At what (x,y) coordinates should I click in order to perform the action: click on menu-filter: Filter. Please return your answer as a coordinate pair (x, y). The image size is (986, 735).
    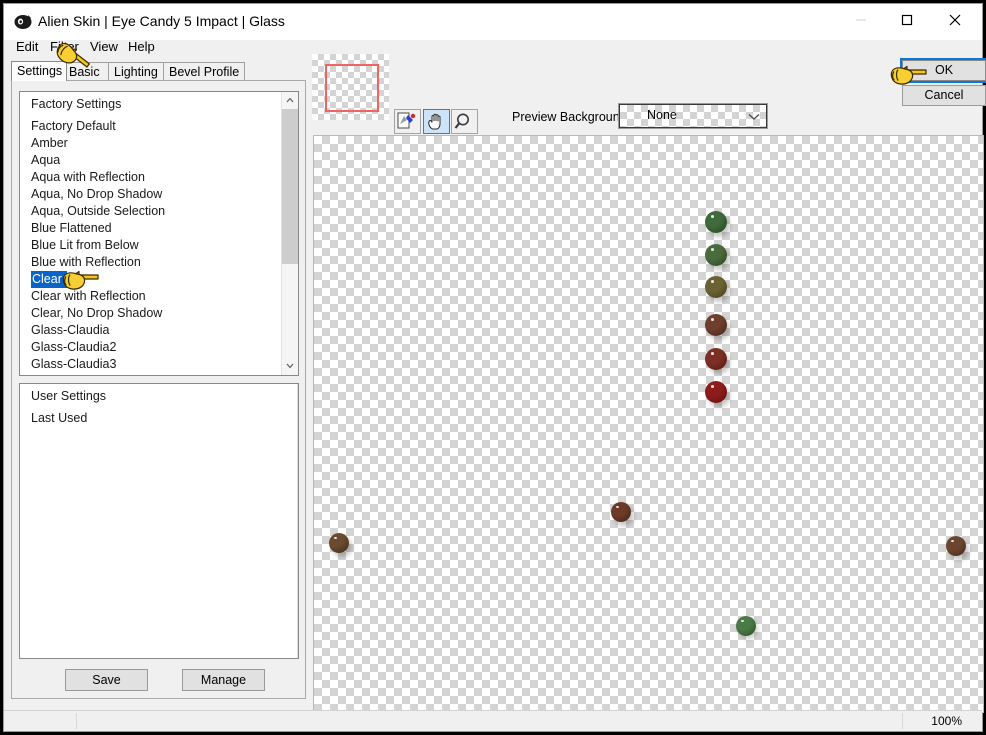
    Looking at the image, I should click on (64, 46).